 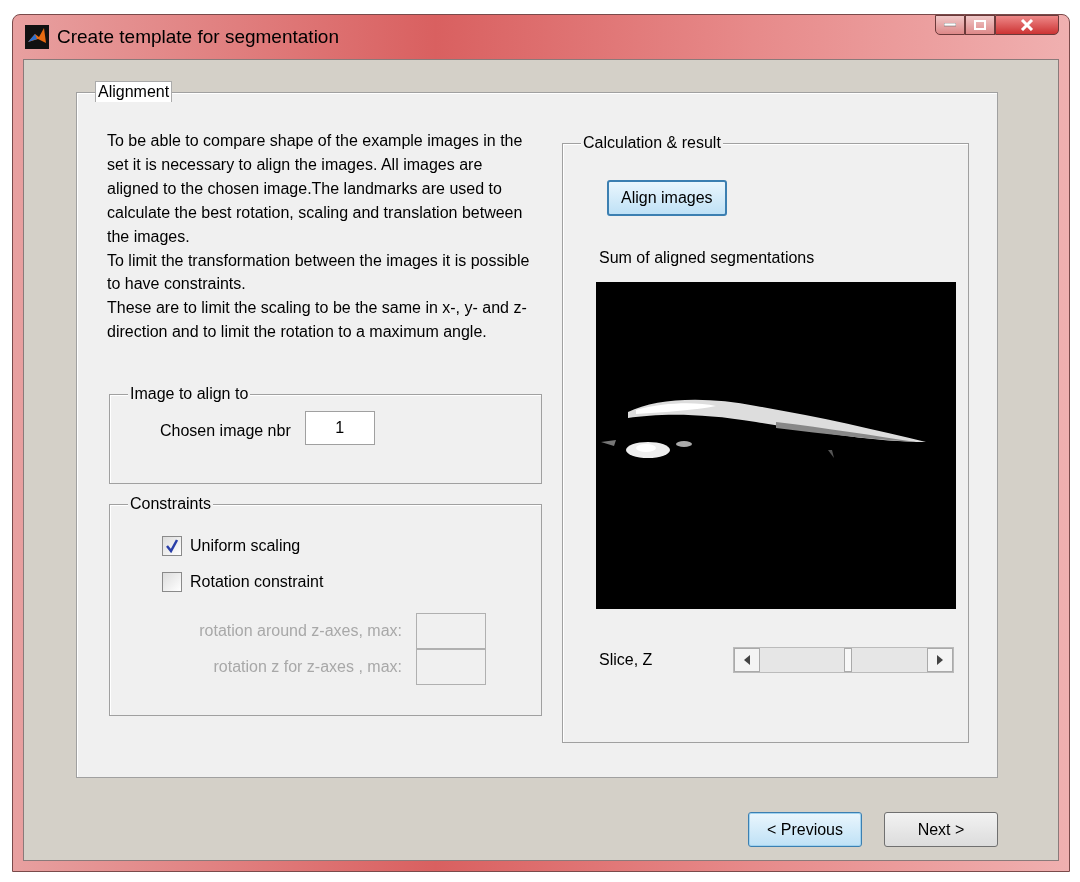 I want to click on image-number-field: 1, so click(x=339, y=428).